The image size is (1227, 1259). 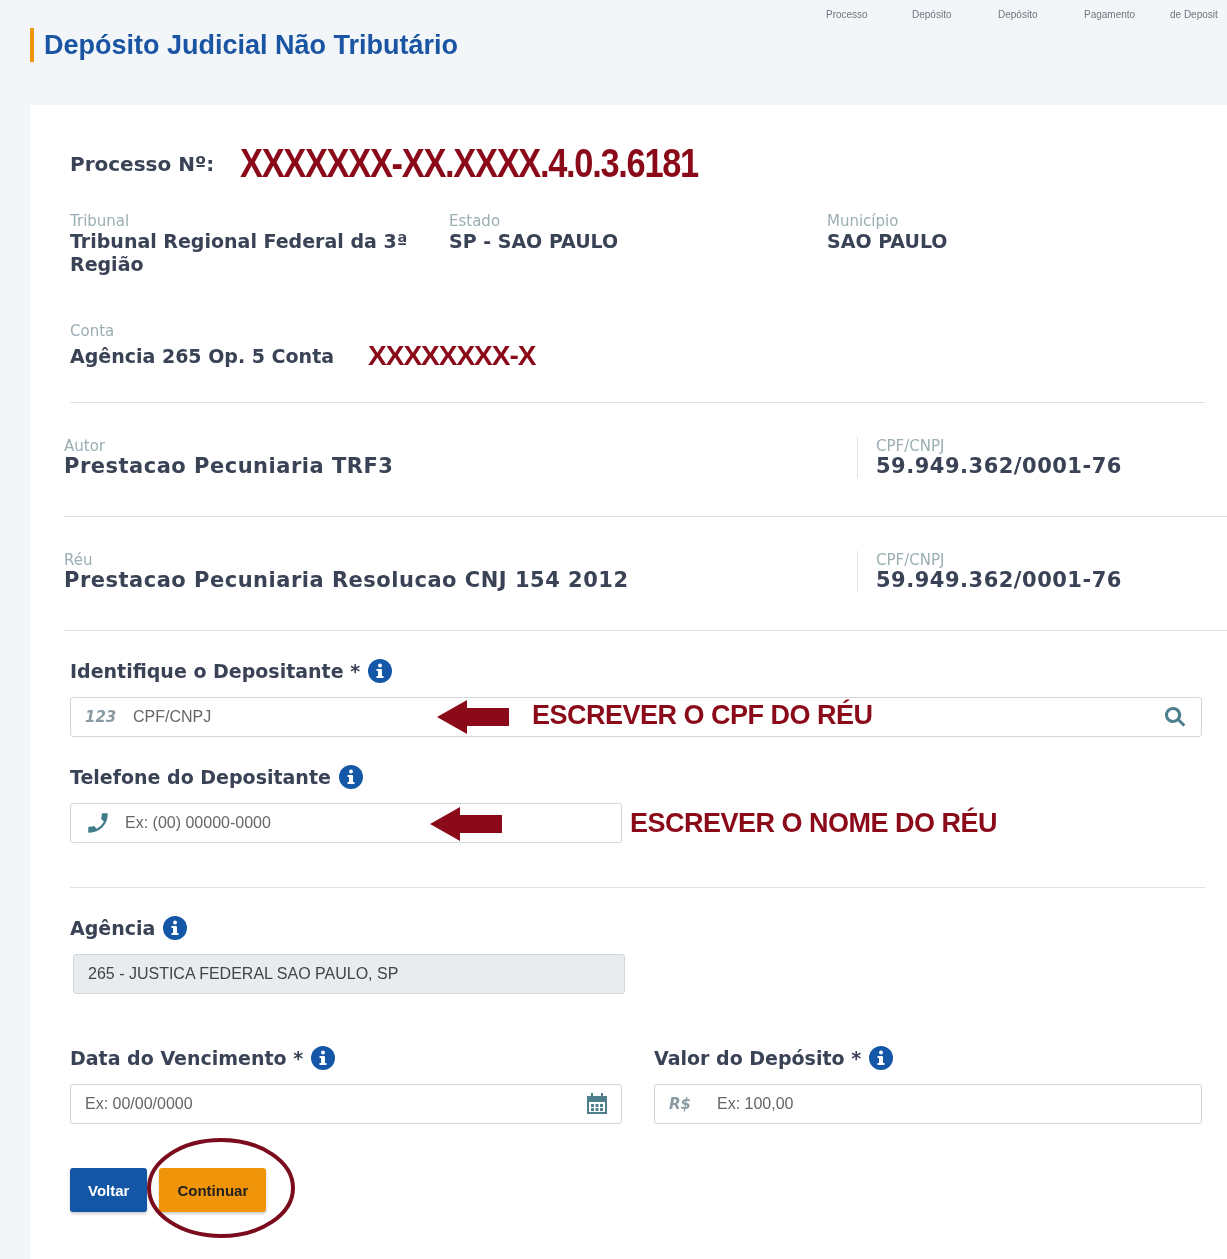 I want to click on detail-value: SP - SAO PAULO, so click(x=534, y=241).